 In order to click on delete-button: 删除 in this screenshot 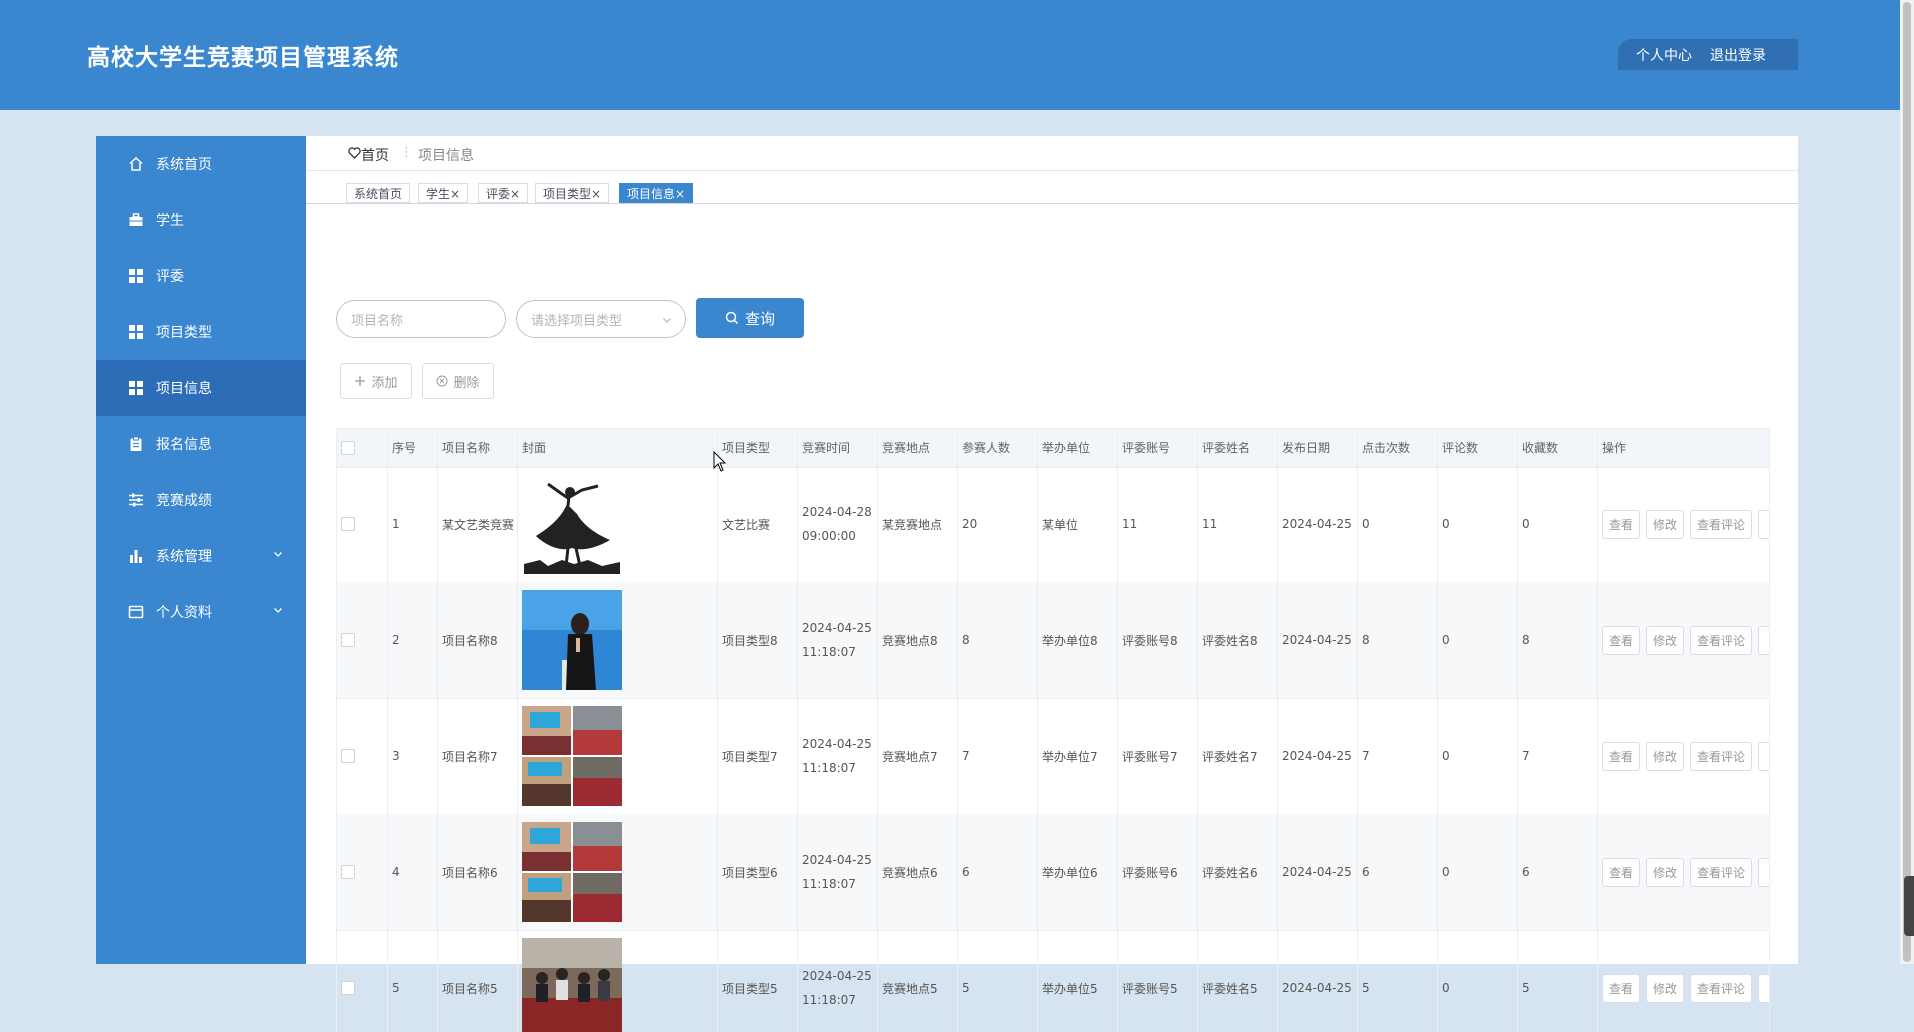, I will do `click(458, 381)`.